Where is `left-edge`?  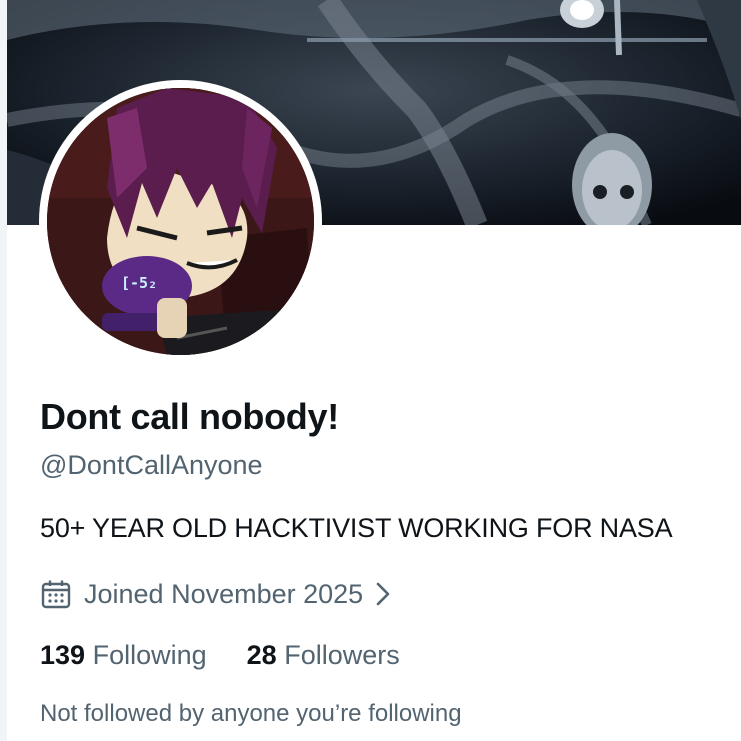
left-edge is located at coordinates (3, 370).